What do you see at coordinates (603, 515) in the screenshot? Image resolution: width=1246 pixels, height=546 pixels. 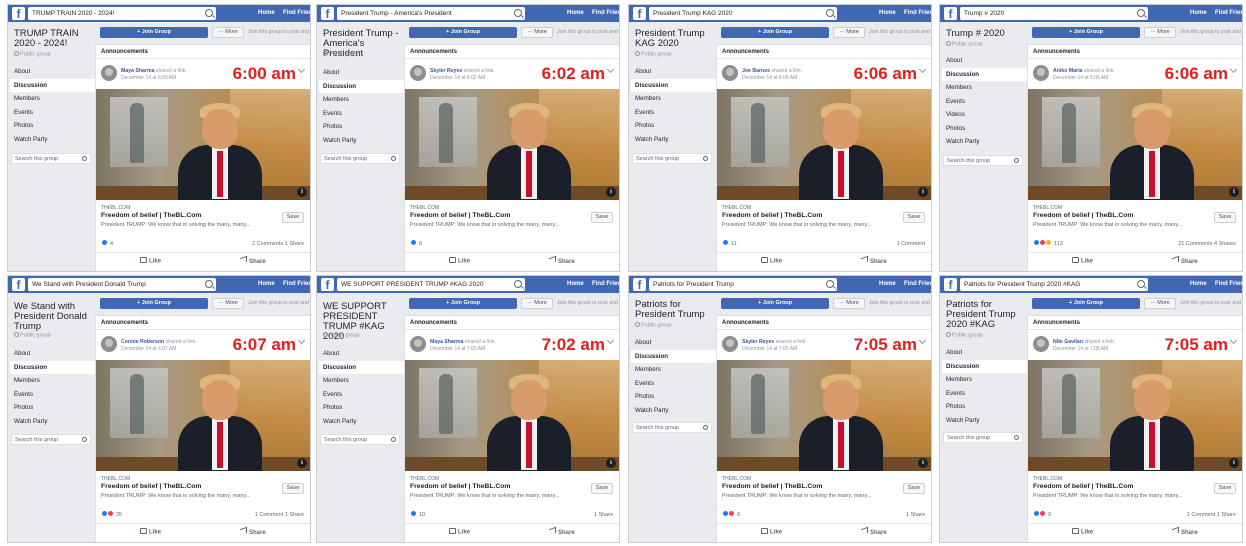 I see `comment-share-count: 1 Share` at bounding box center [603, 515].